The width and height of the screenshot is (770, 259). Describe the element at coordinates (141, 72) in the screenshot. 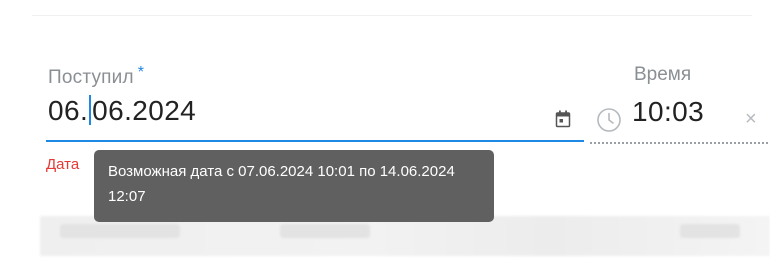

I see `required-asterisk: *` at that location.